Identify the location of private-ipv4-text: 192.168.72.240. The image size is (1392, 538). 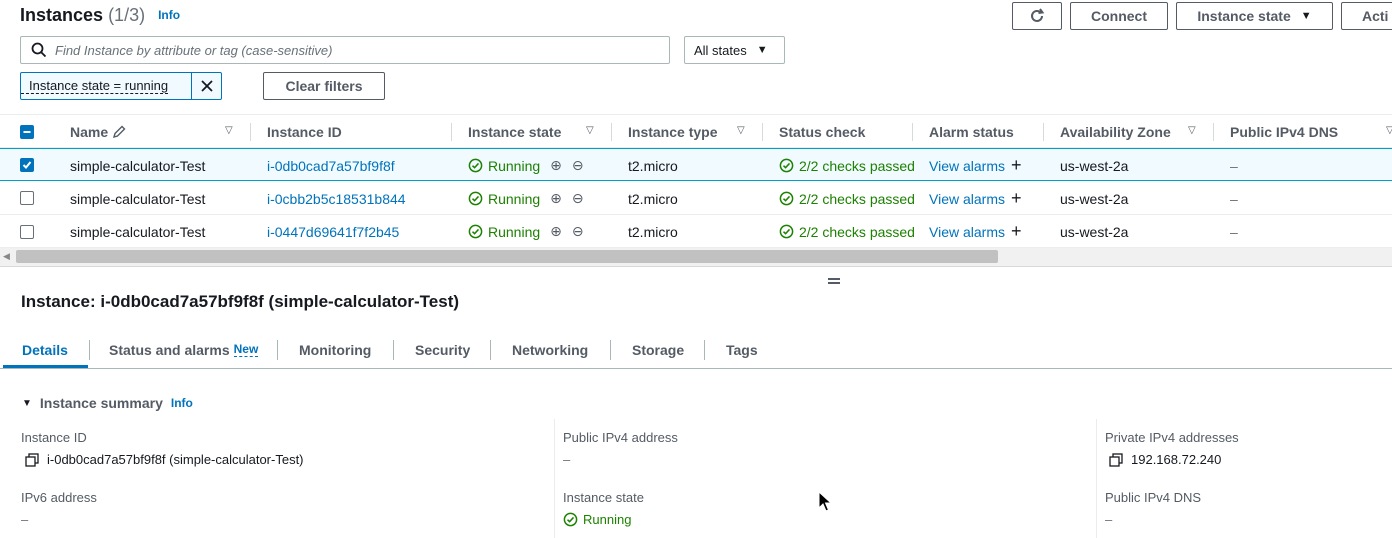
(1176, 459).